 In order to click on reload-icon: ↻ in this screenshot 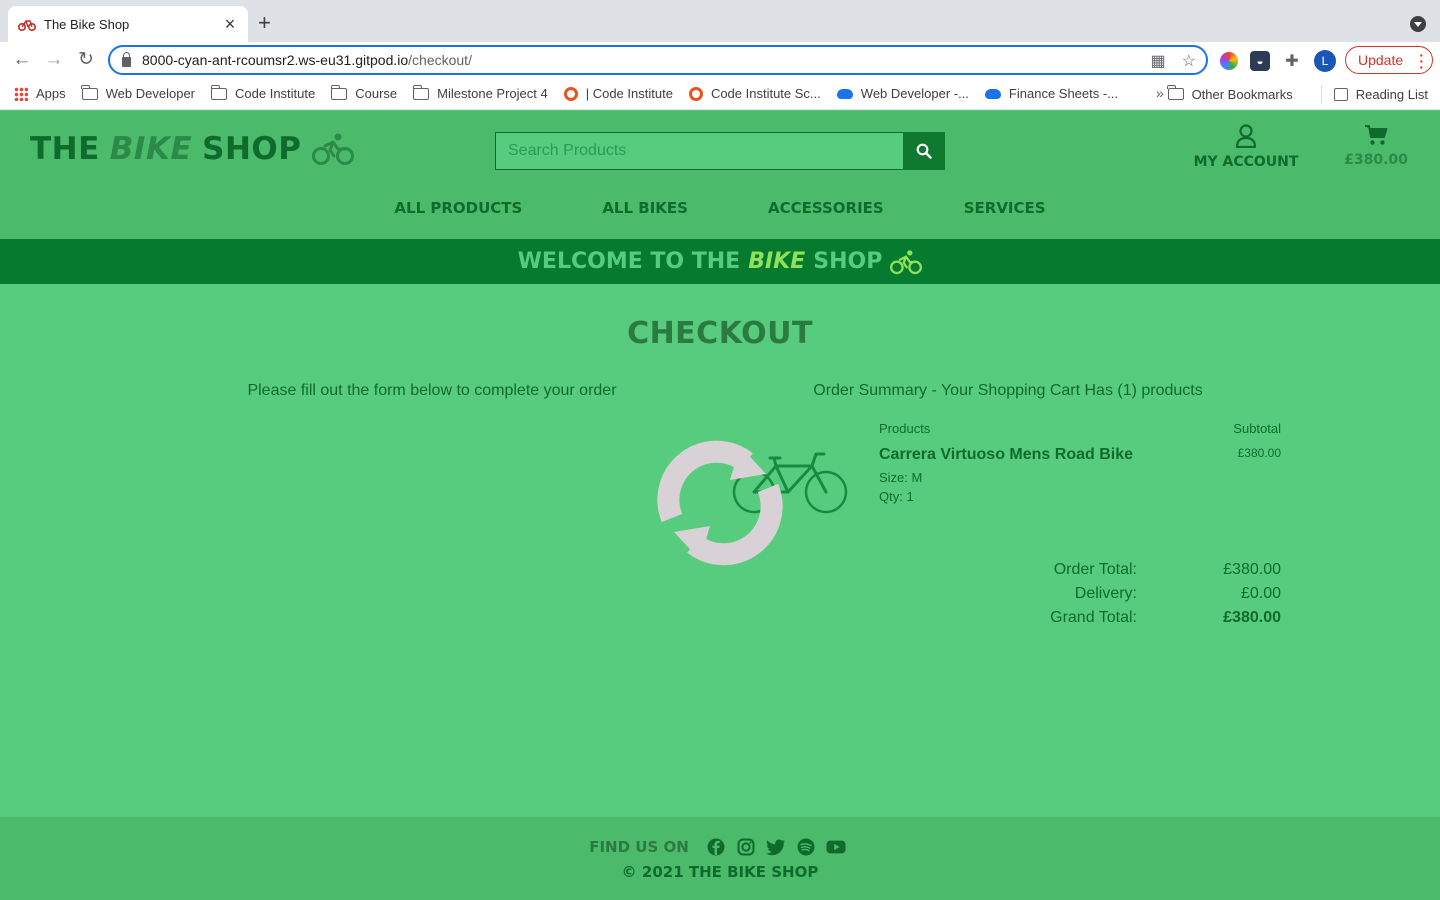, I will do `click(86, 60)`.